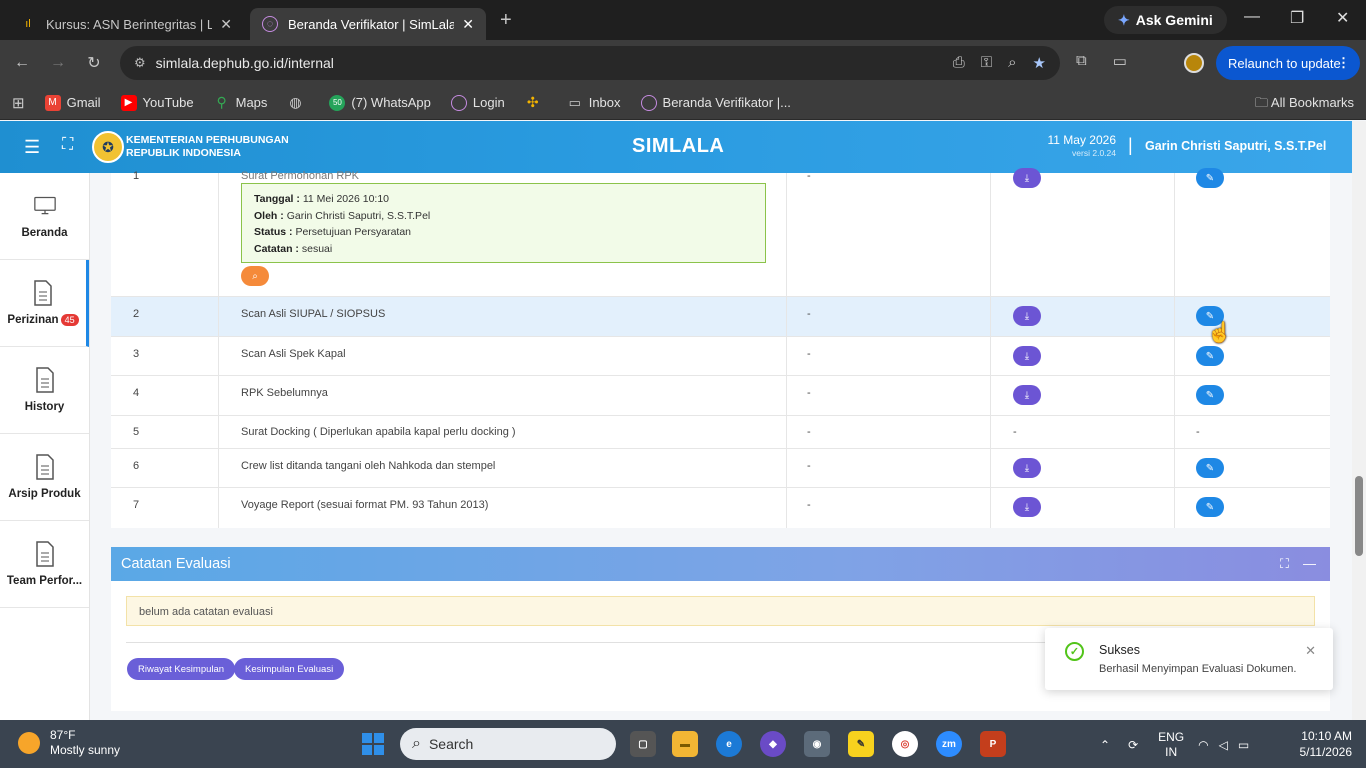 This screenshot has height=768, width=1366. Describe the element at coordinates (181, 669) in the screenshot. I see `riwayat-kesimpulan-button: Riwayat Kesimpulan` at that location.